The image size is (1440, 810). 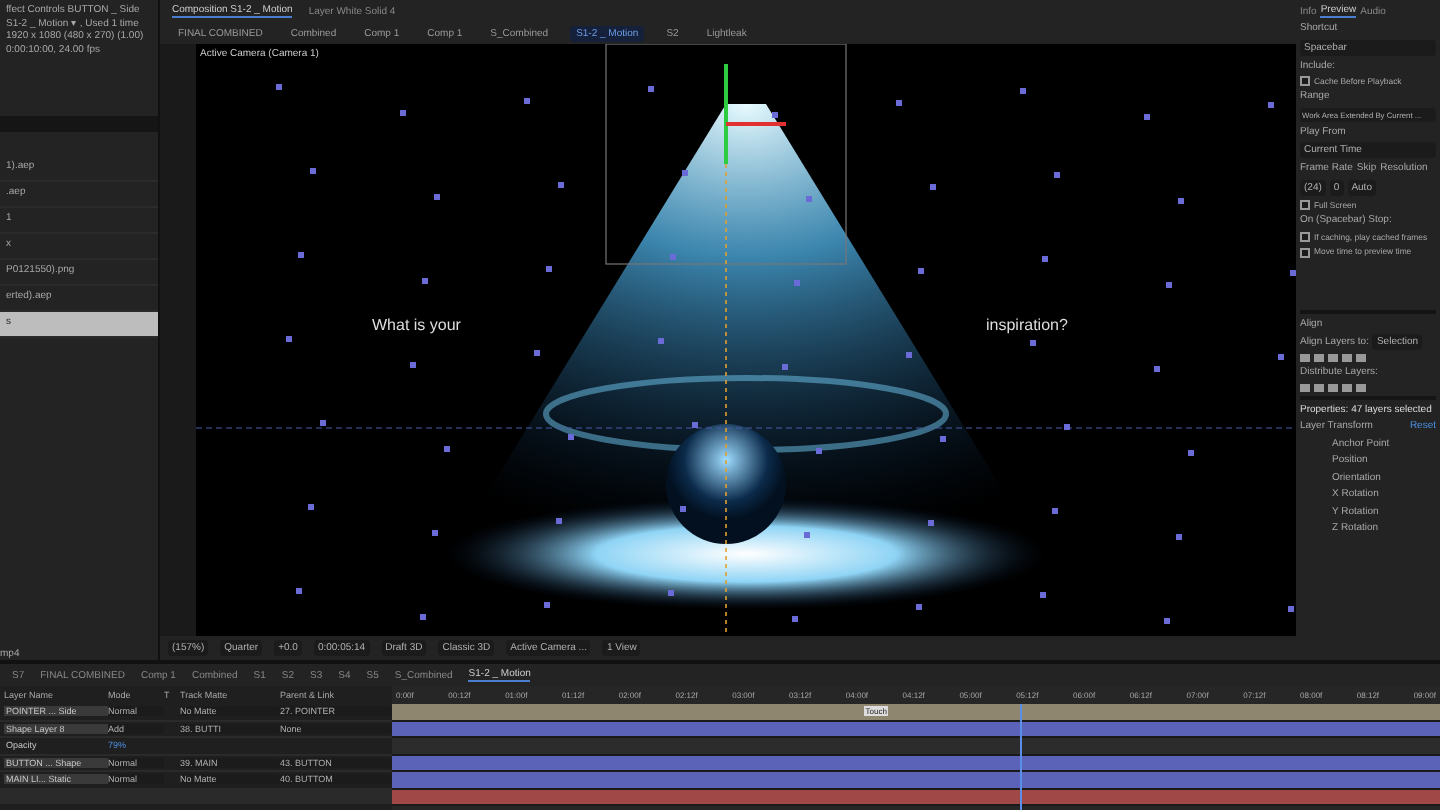 What do you see at coordinates (1027, 325) in the screenshot?
I see `text-layer: inspiration?` at bounding box center [1027, 325].